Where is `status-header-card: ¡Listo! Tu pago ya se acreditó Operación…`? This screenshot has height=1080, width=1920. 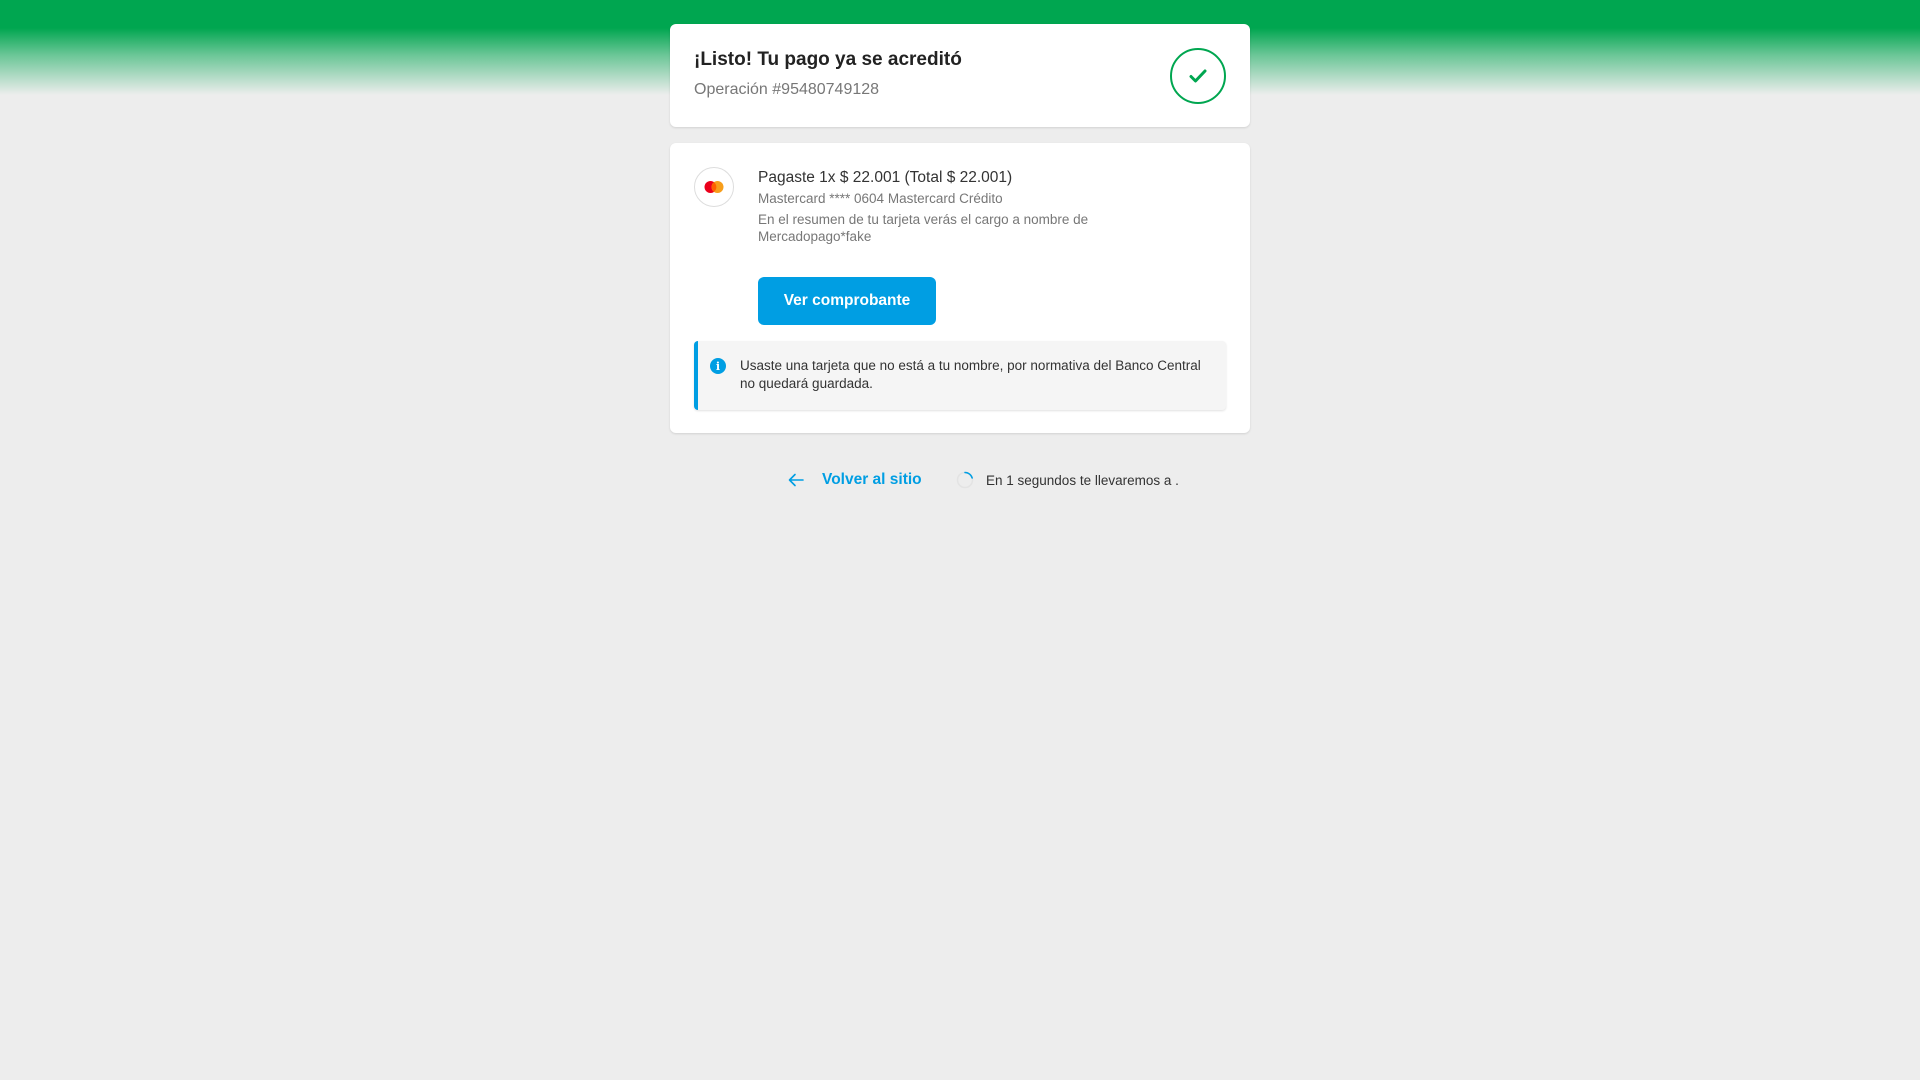 status-header-card: ¡Listo! Tu pago ya se acreditó Operación… is located at coordinates (960, 75).